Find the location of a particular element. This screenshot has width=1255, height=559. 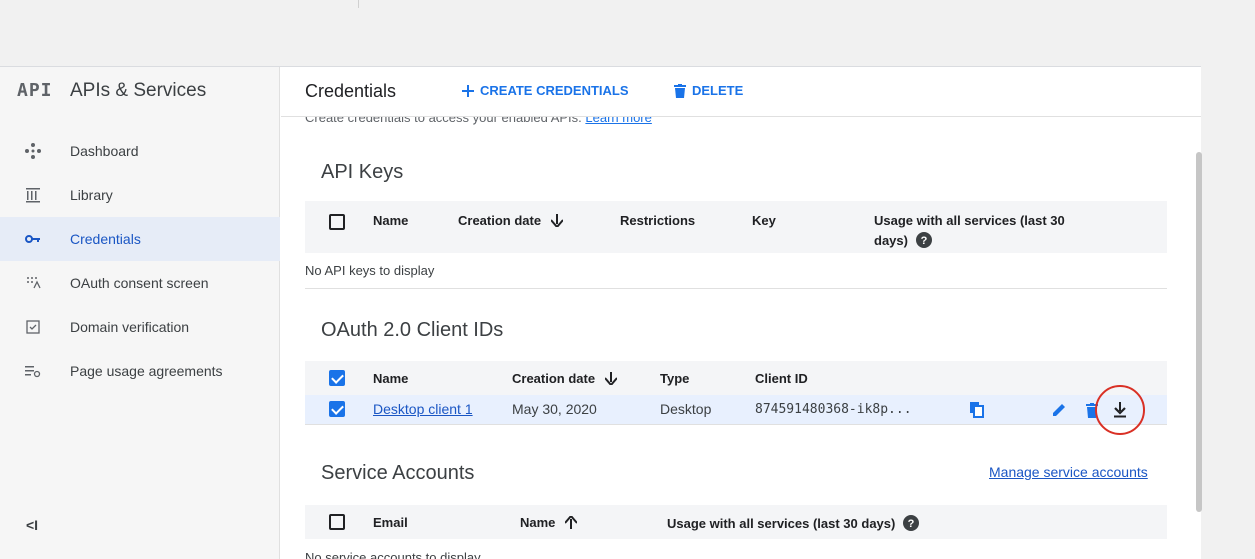

col-email: Email is located at coordinates (390, 522).